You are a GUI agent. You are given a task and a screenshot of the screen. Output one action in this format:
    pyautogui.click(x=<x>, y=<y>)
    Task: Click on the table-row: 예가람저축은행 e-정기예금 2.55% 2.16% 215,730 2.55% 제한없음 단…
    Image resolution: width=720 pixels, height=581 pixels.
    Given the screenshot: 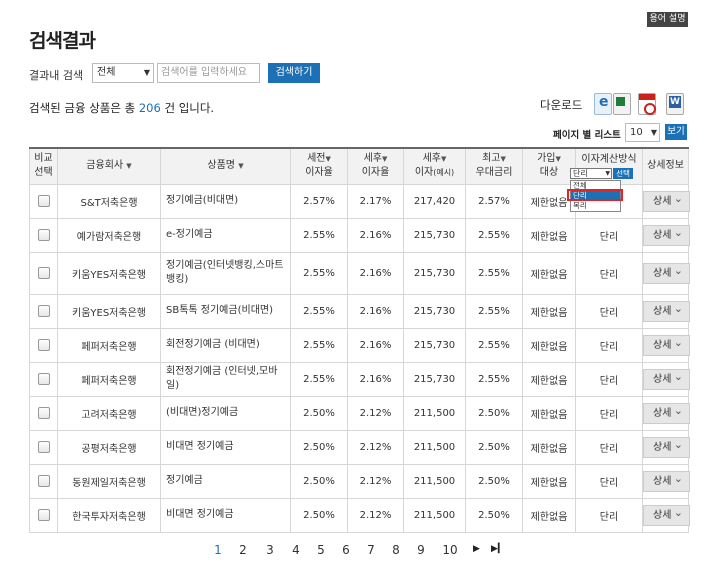 What is the action you would take?
    pyautogui.click(x=359, y=235)
    